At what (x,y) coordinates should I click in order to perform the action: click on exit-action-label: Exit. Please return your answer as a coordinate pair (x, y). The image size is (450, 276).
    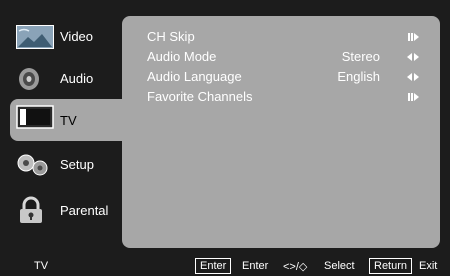
    Looking at the image, I should click on (428, 266).